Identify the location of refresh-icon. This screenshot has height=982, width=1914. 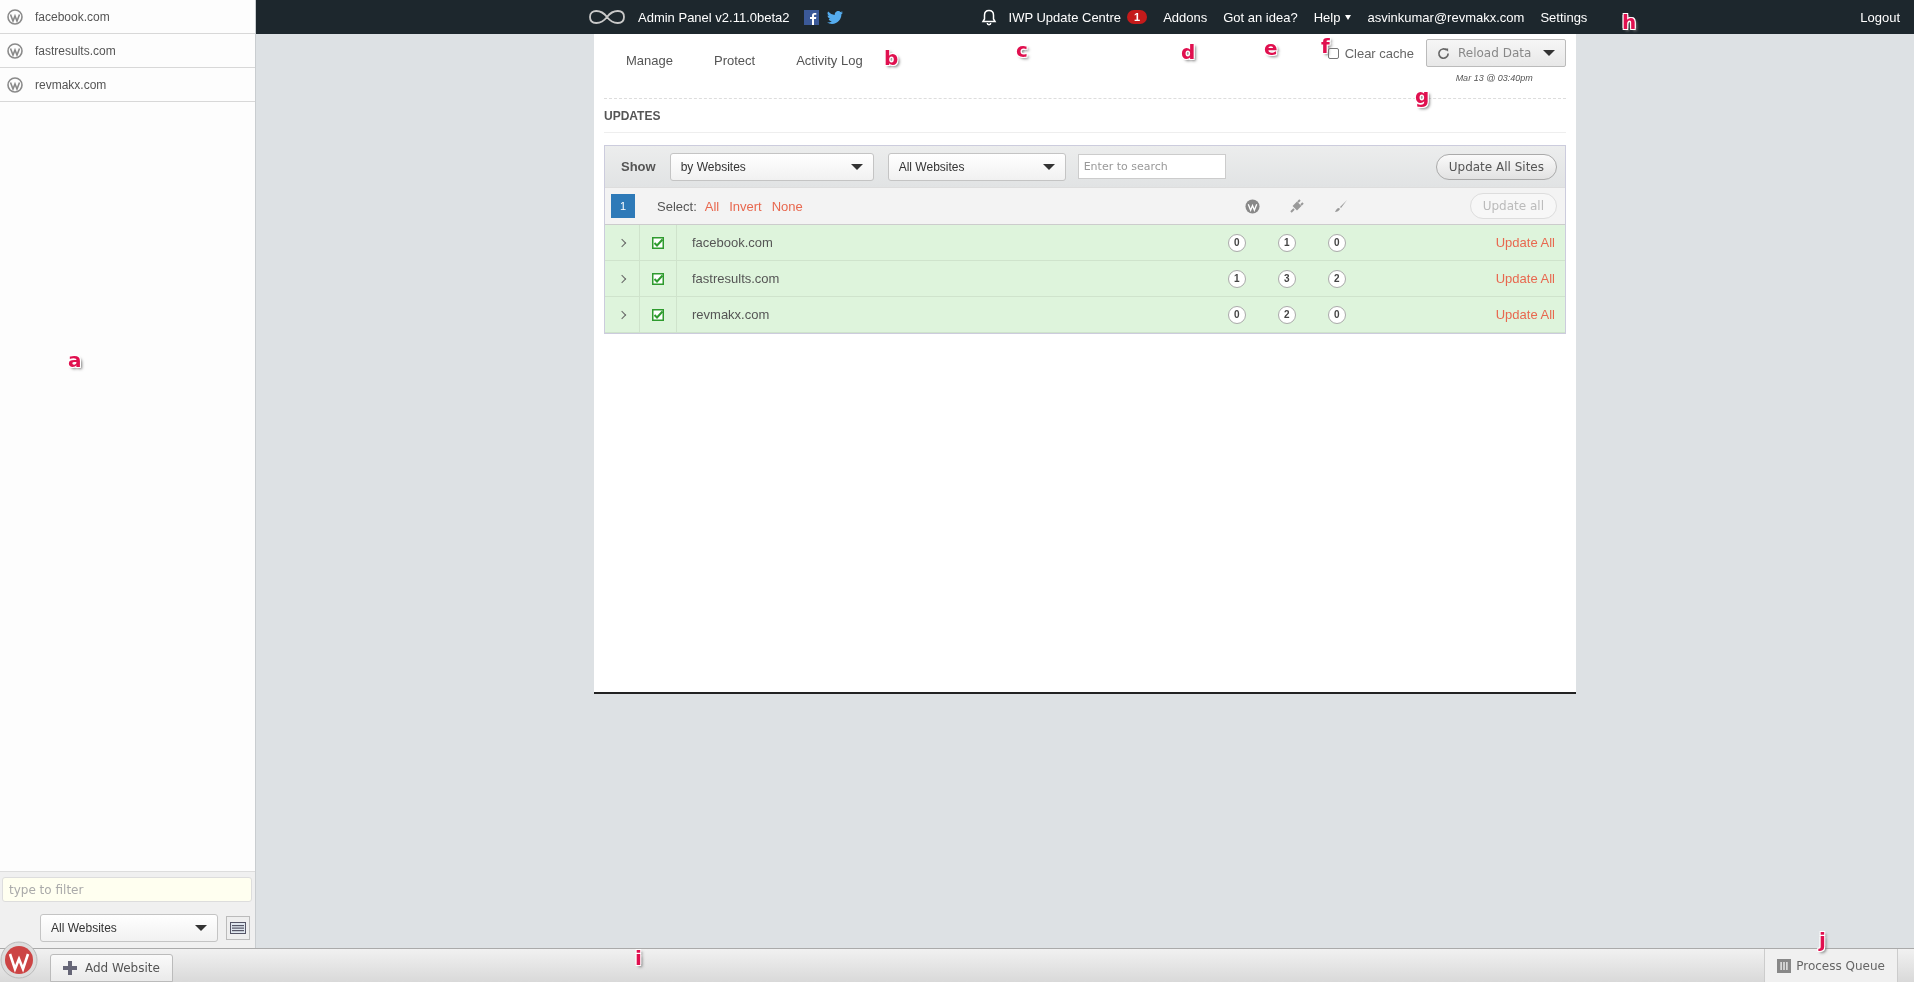
(1443, 53).